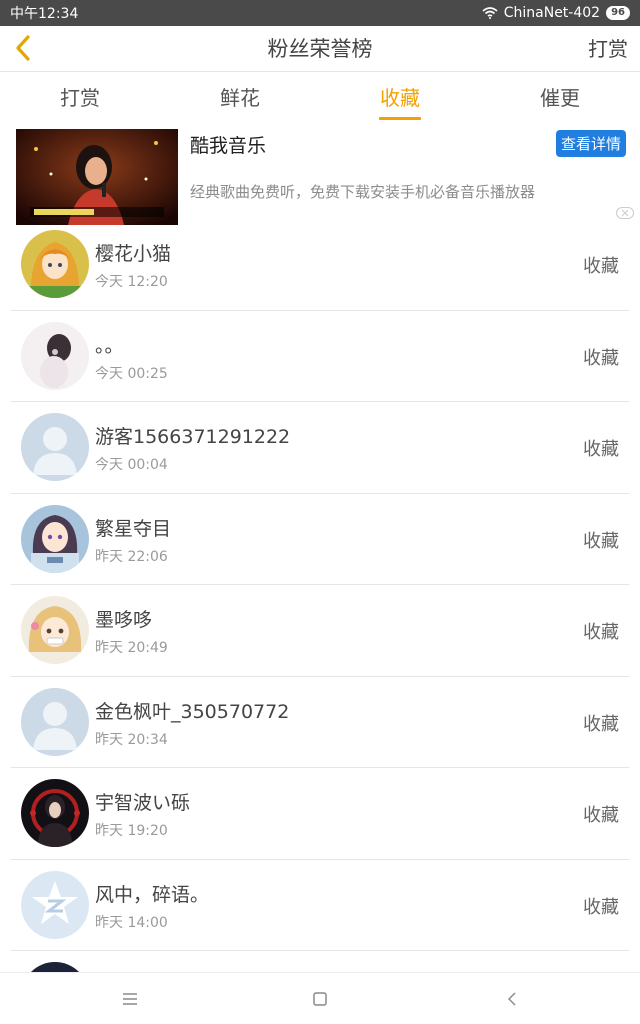 The height and width of the screenshot is (1024, 640). What do you see at coordinates (131, 922) in the screenshot?
I see `fan-time: 昨天 14:00` at bounding box center [131, 922].